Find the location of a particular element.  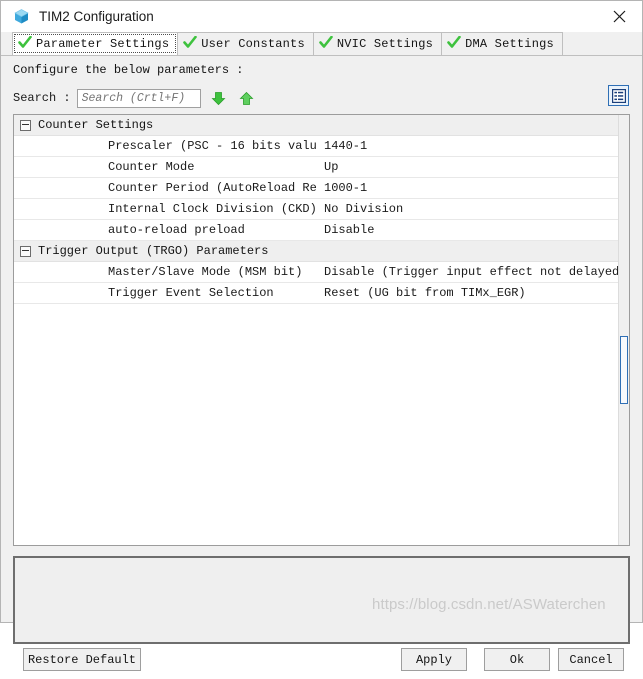

table-row: auto-reload preload Disable is located at coordinates (316, 230).